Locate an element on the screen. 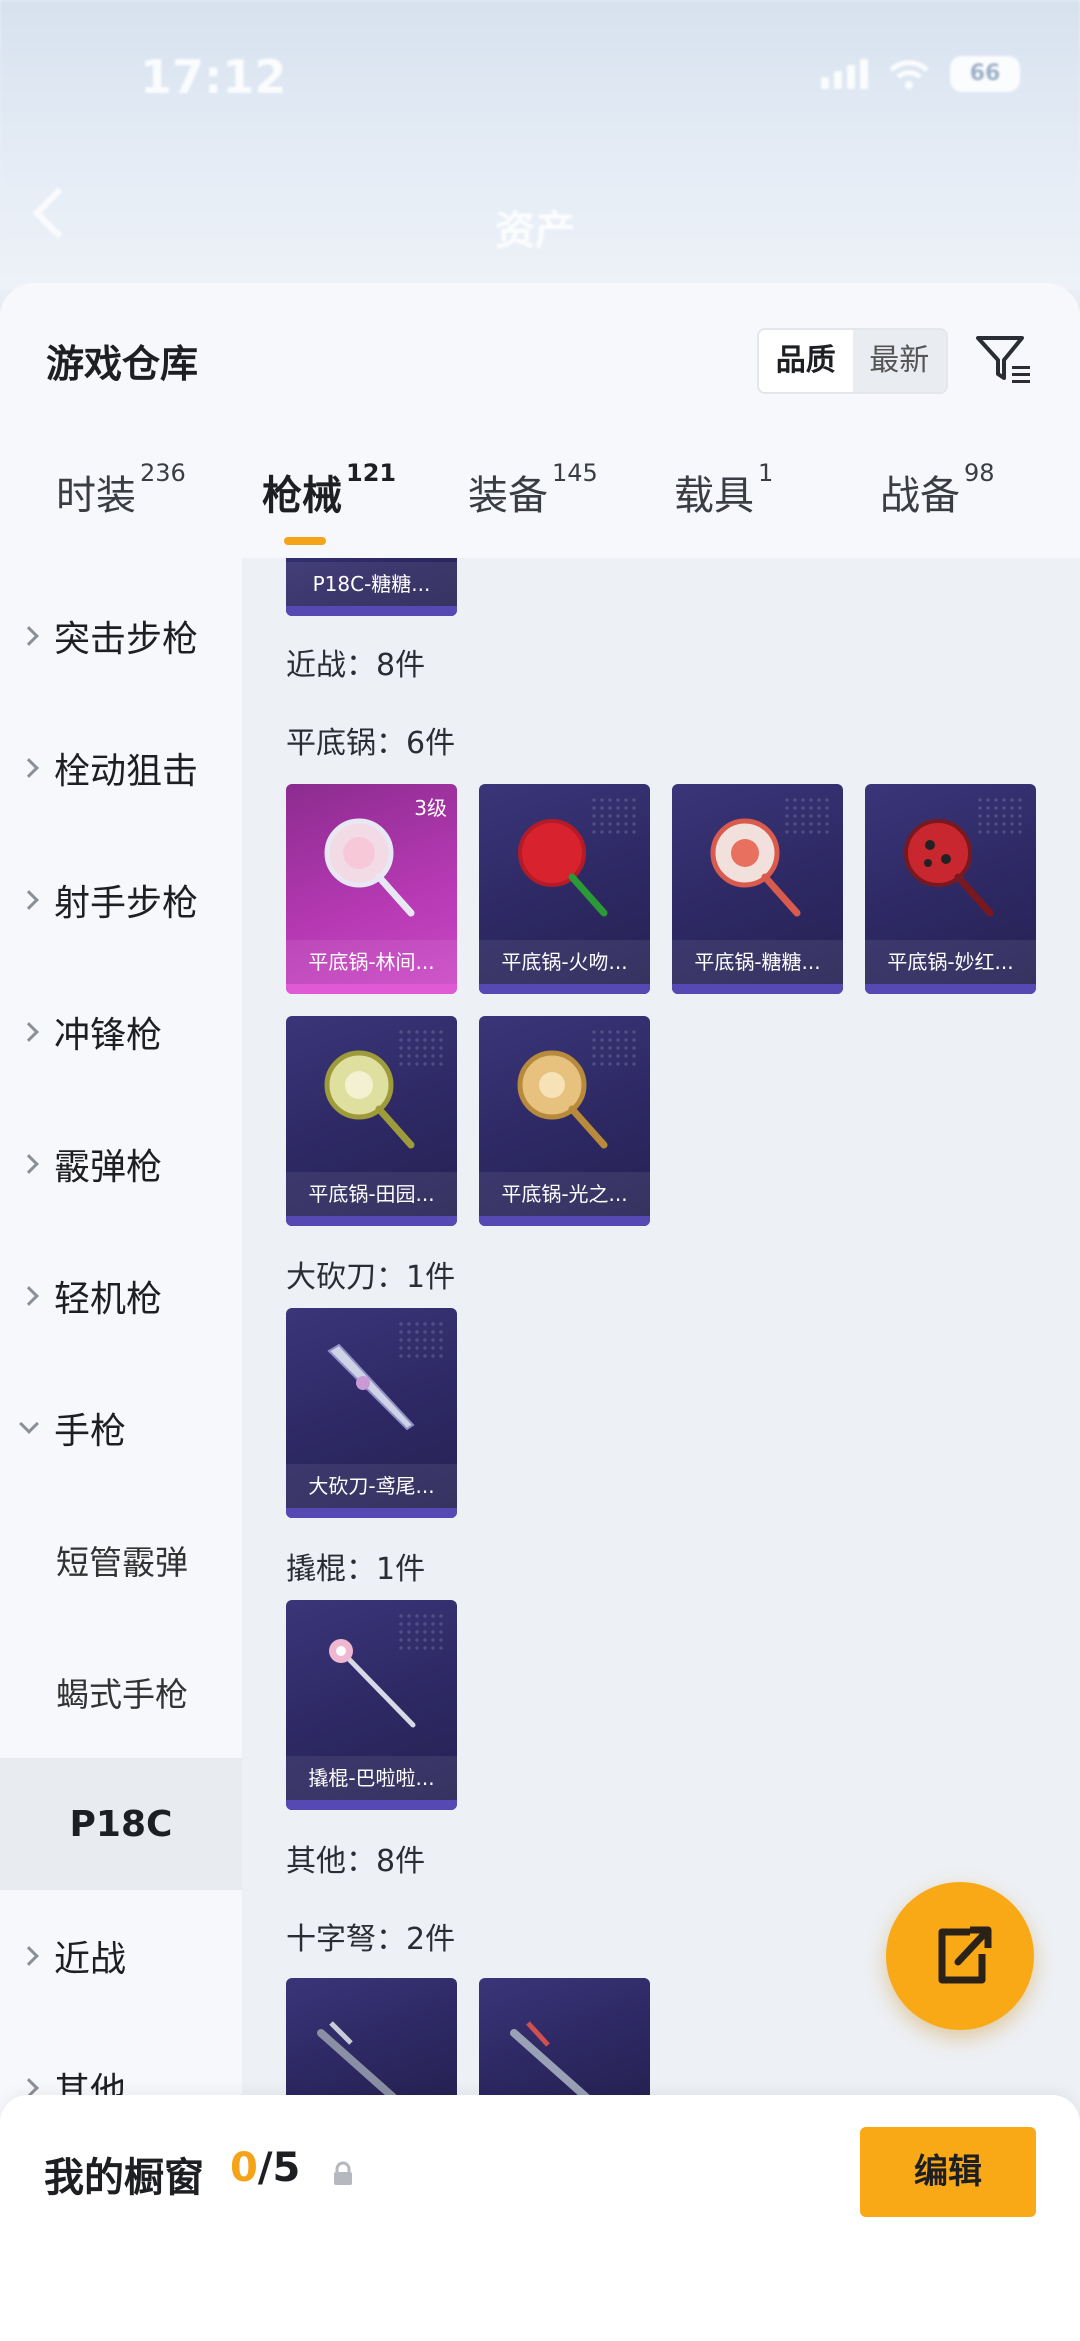 The height and width of the screenshot is (2341, 1080). tab-equipment: 装备145 is located at coordinates (533, 490).